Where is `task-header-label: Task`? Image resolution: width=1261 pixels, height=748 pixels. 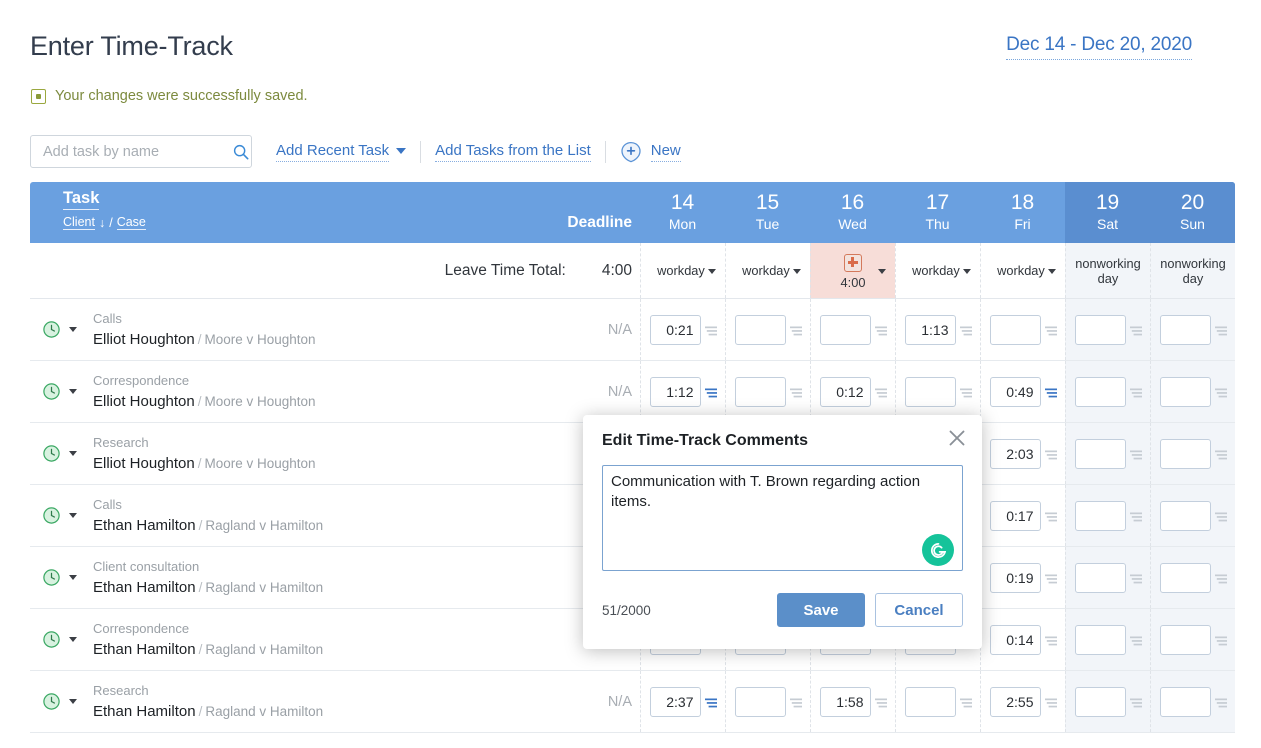 task-header-label: Task is located at coordinates (81, 199).